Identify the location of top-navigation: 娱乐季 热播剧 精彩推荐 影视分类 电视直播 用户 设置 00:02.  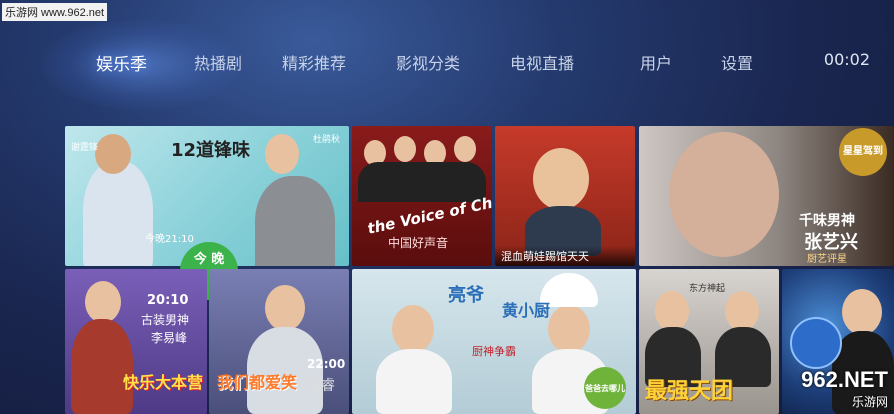
(447, 62).